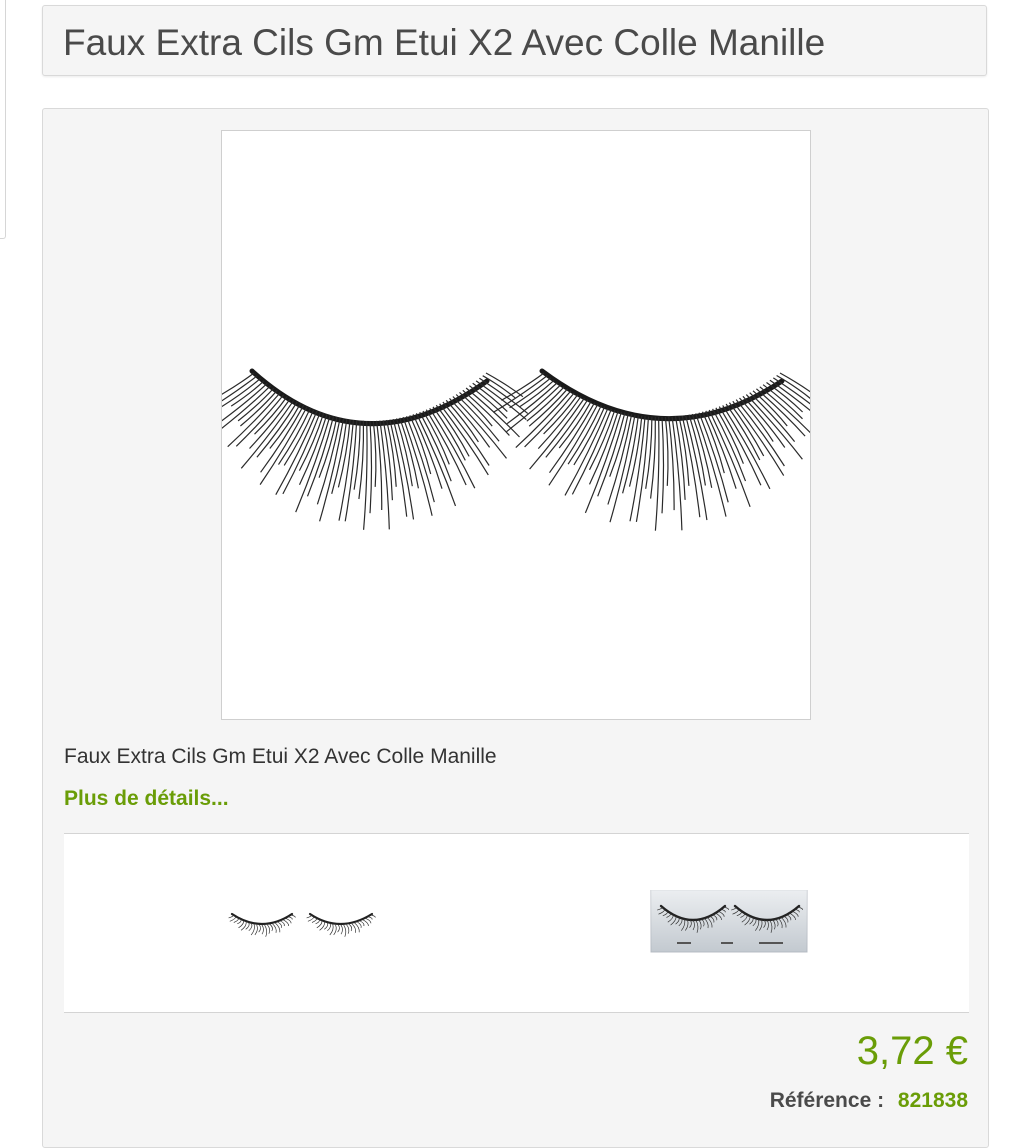 The width and height of the screenshot is (1024, 1148). Describe the element at coordinates (932, 1100) in the screenshot. I see `reference-value: 821838` at that location.